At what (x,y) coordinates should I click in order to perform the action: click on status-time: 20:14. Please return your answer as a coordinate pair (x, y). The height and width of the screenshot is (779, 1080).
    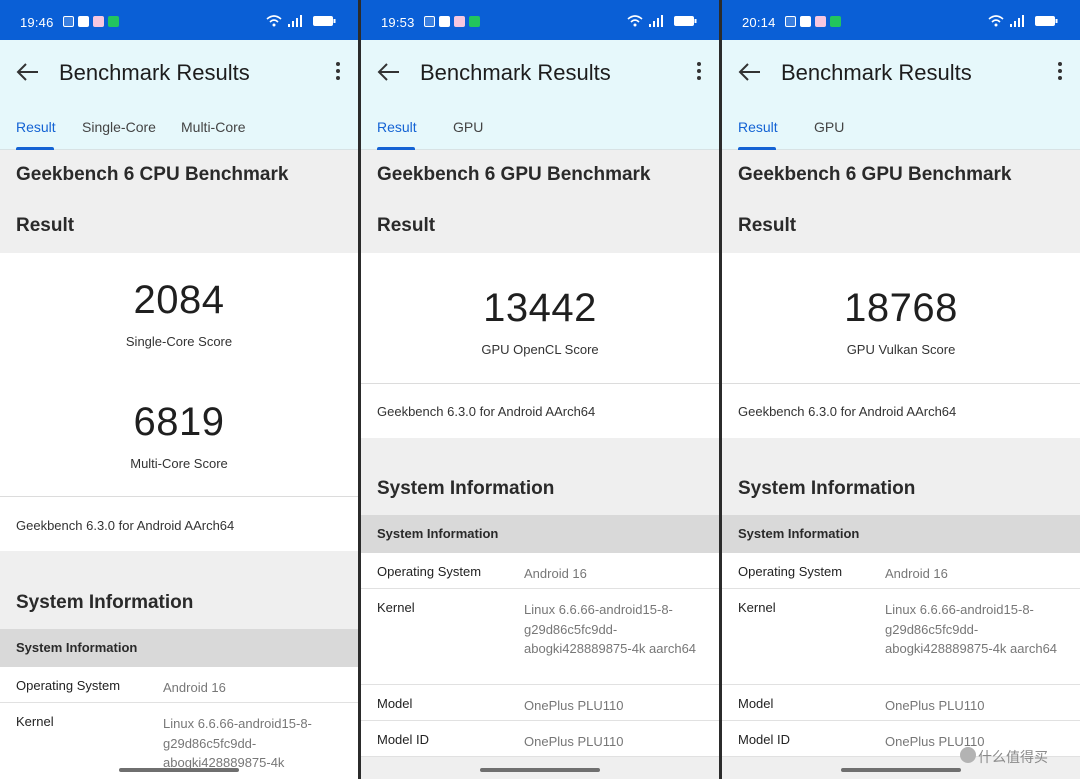
    Looking at the image, I should click on (759, 22).